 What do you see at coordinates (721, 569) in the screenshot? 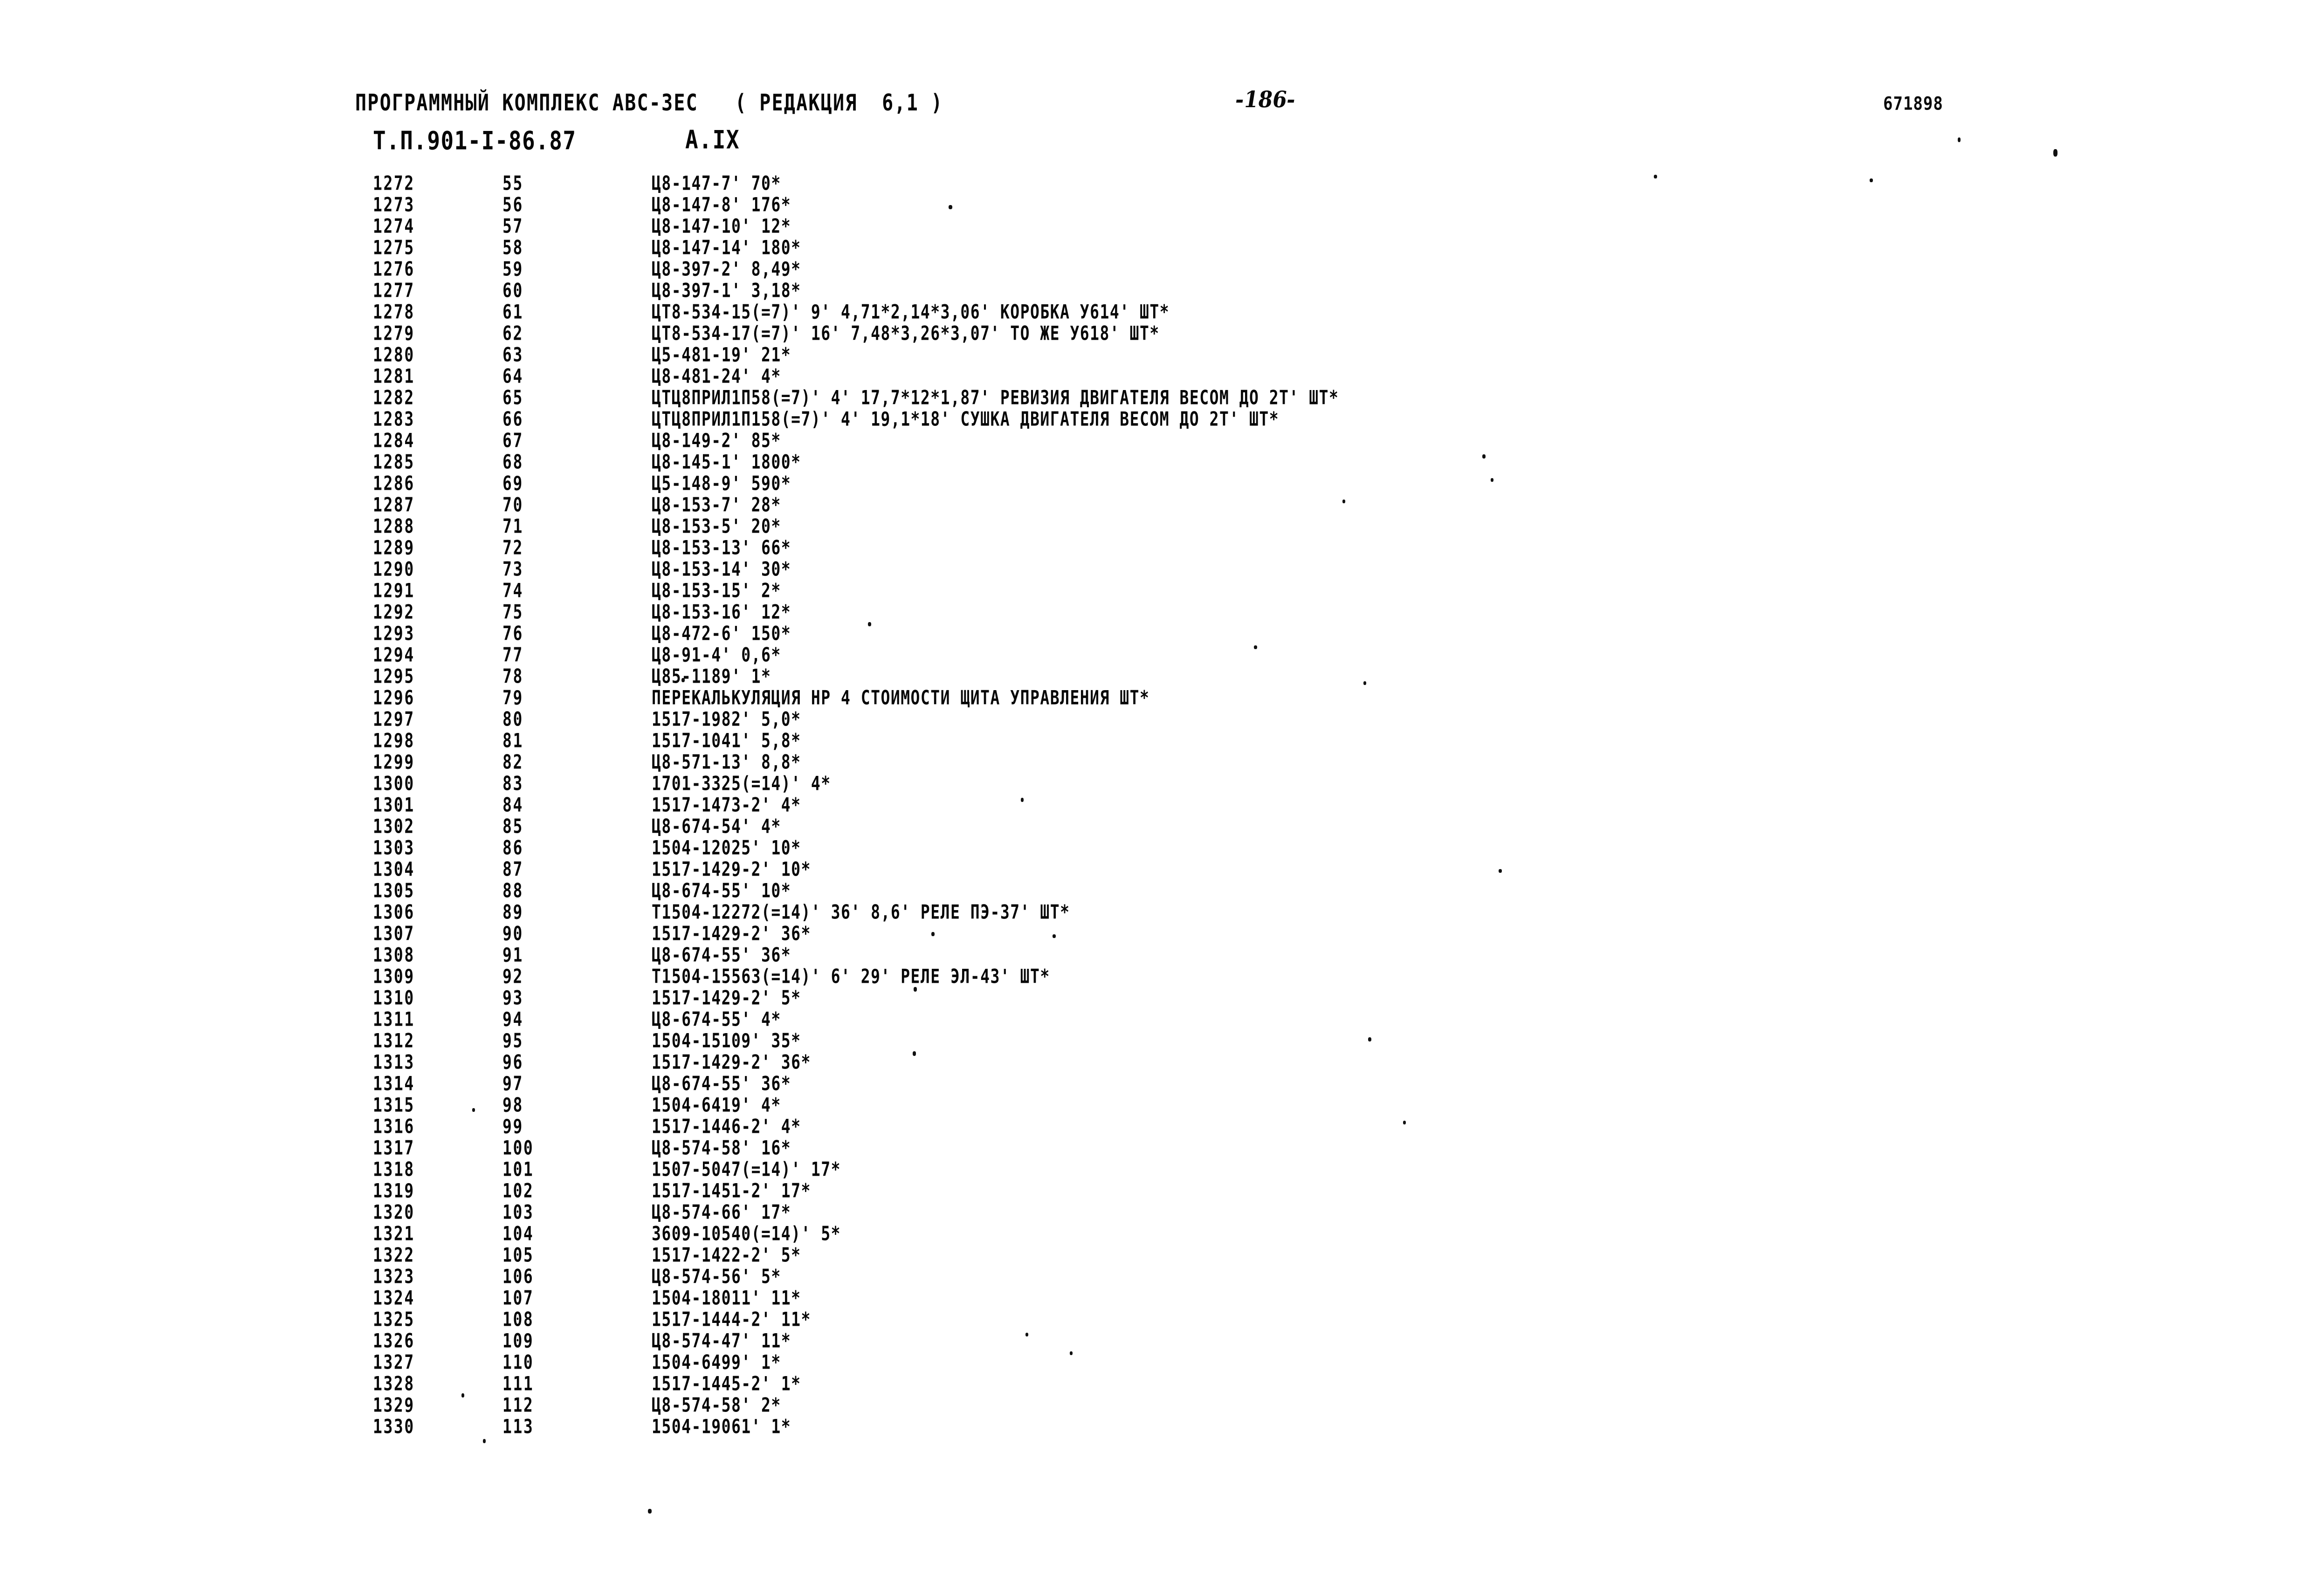
I see `row-resource-code: Ц8-153-14' 30*` at bounding box center [721, 569].